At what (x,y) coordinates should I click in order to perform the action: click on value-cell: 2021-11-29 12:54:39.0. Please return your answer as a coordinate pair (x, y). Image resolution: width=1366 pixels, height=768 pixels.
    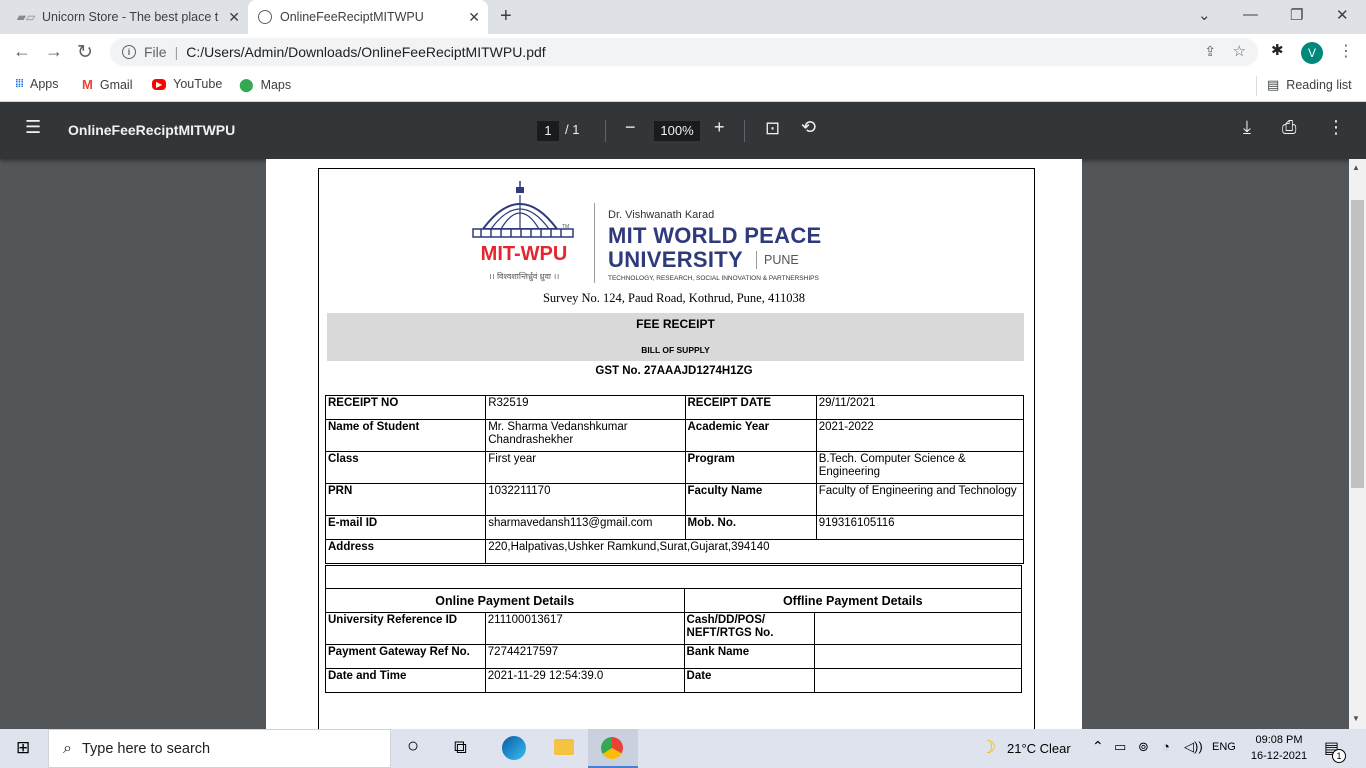
    Looking at the image, I should click on (584, 680).